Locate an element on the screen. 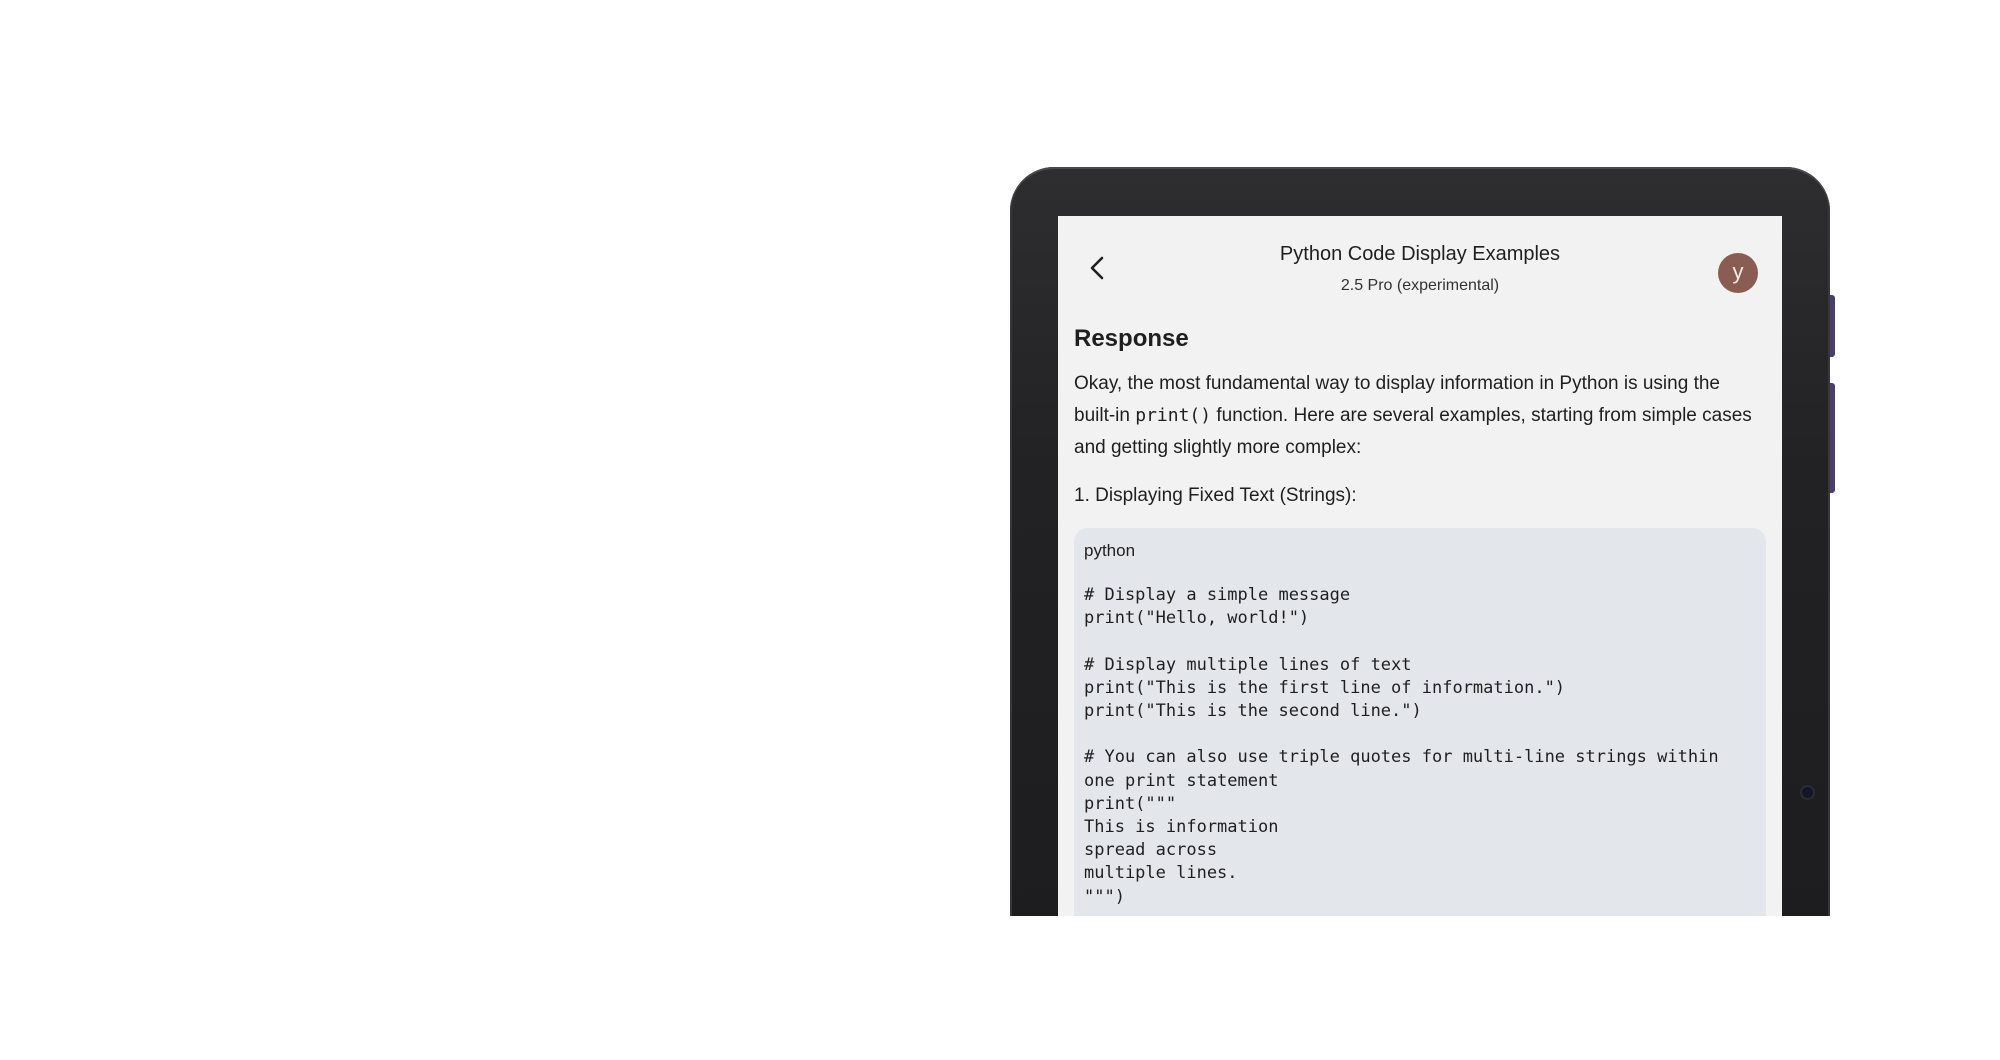 The width and height of the screenshot is (2000, 1060). avatar: y is located at coordinates (1738, 273).